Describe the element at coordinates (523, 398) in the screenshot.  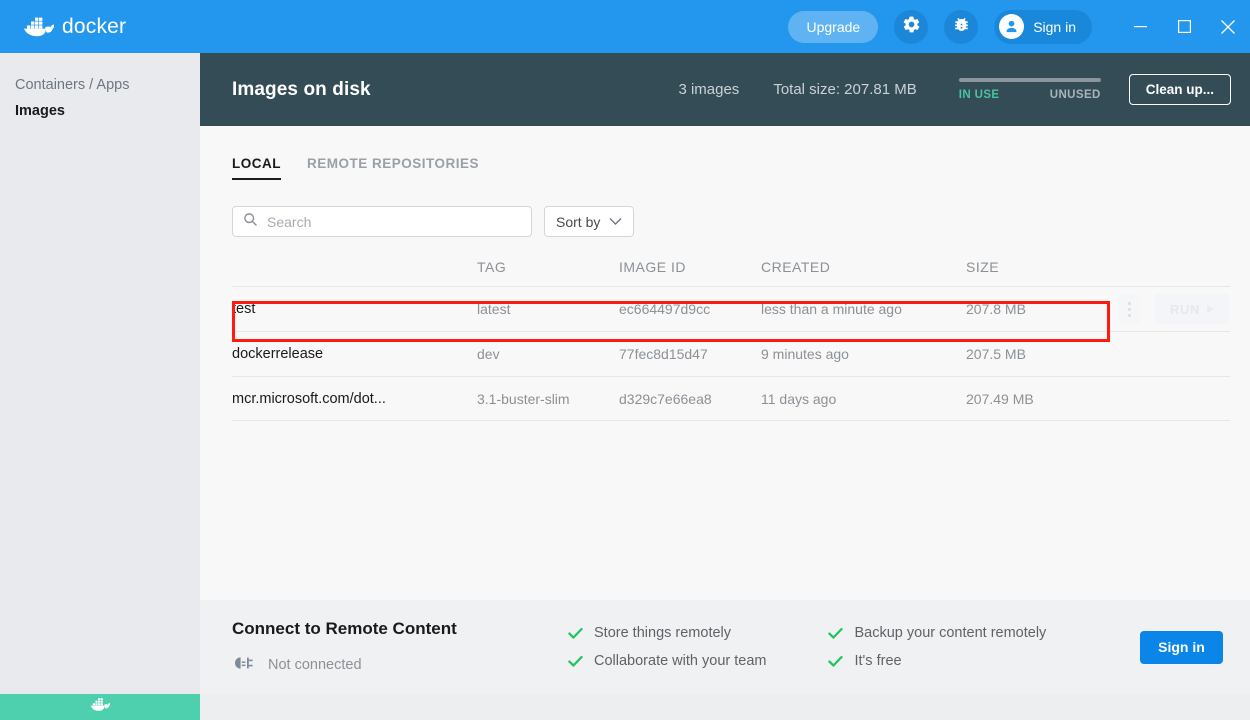
I see `image-tag: 3.1-buster-slim` at that location.